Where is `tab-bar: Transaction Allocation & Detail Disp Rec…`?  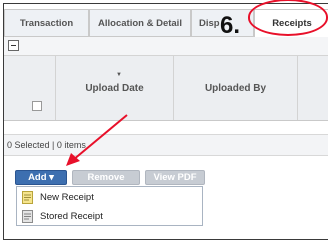
tab-bar: Transaction Allocation & Detail Disp Rec… is located at coordinates (166, 20).